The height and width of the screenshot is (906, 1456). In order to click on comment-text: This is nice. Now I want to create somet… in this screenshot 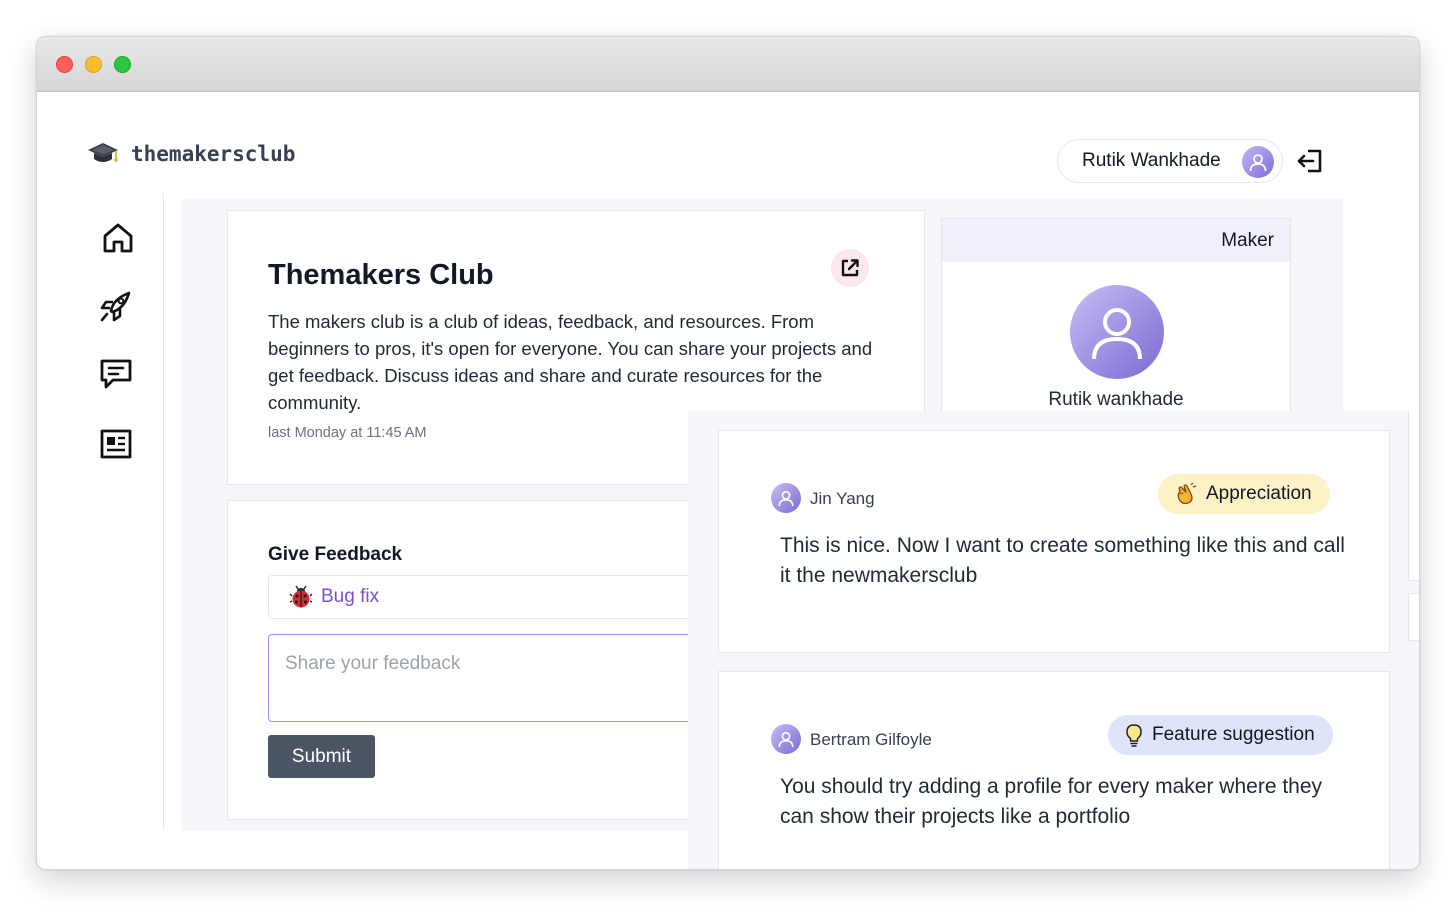, I will do `click(1062, 560)`.